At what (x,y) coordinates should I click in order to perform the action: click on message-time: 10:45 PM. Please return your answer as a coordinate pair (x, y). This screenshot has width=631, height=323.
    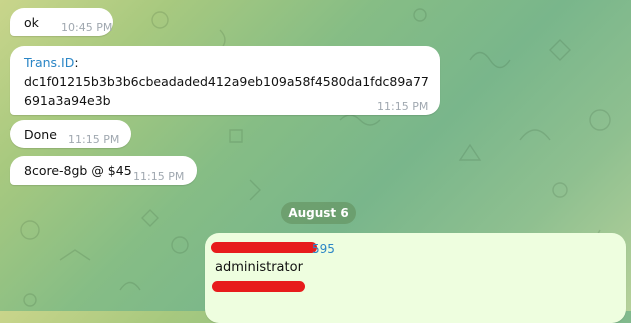
    Looking at the image, I should click on (87, 27).